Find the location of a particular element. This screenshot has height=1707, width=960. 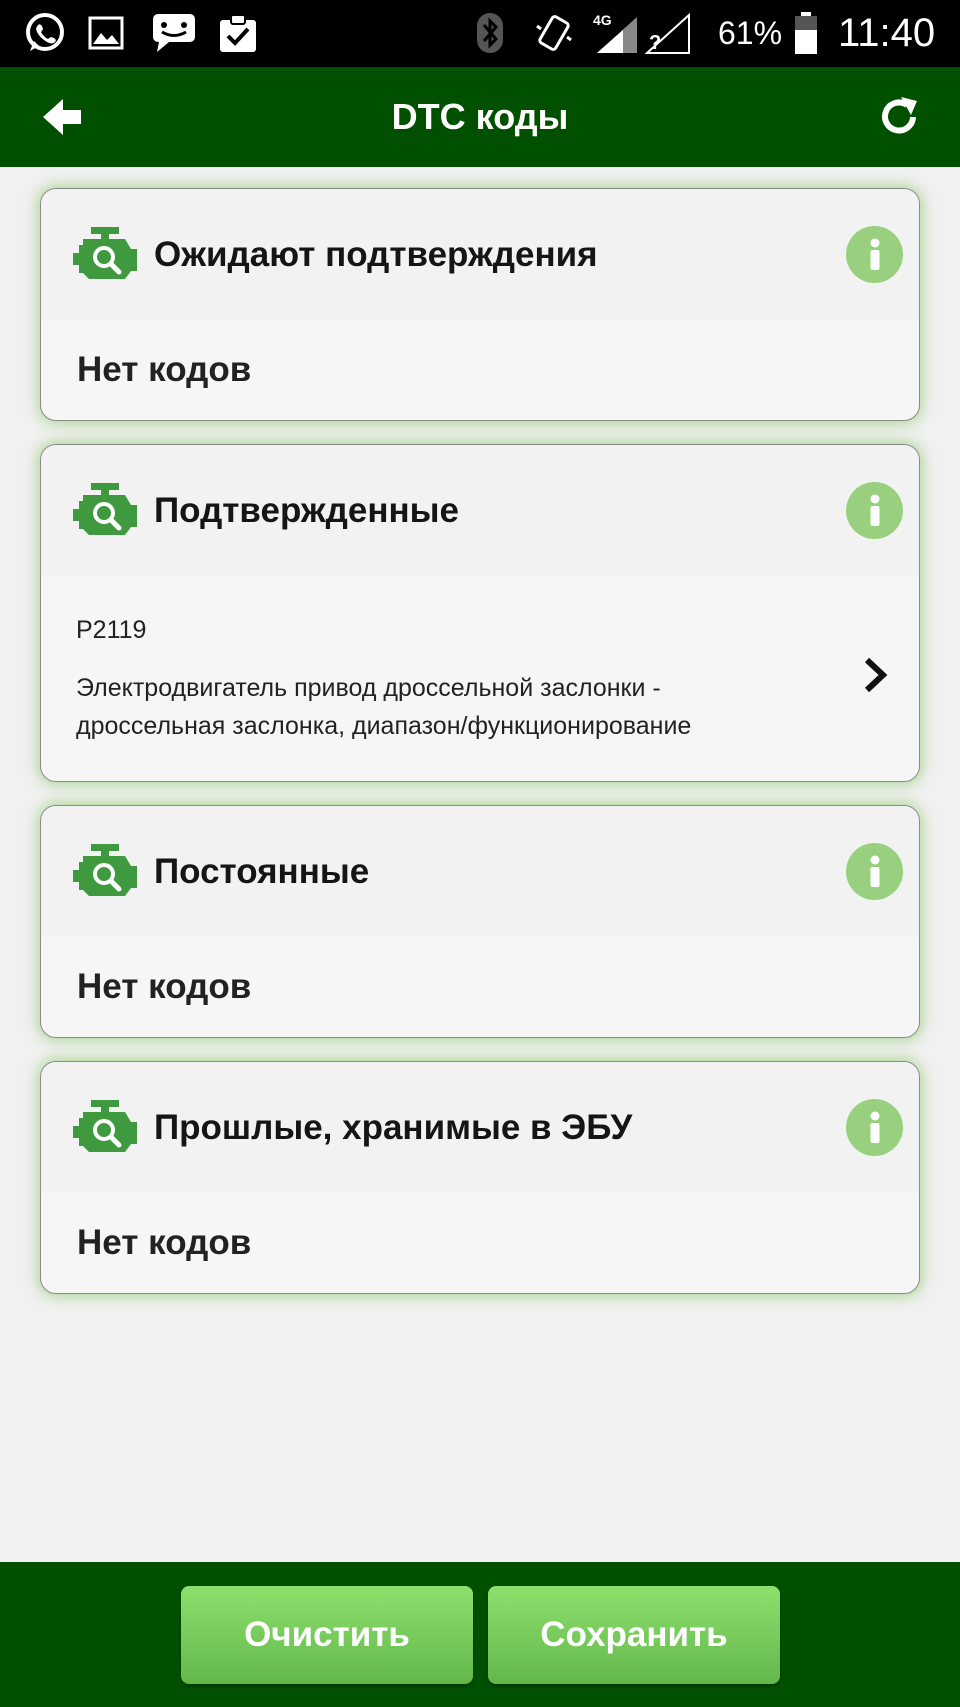

vibrate-icon is located at coordinates (554, 33).